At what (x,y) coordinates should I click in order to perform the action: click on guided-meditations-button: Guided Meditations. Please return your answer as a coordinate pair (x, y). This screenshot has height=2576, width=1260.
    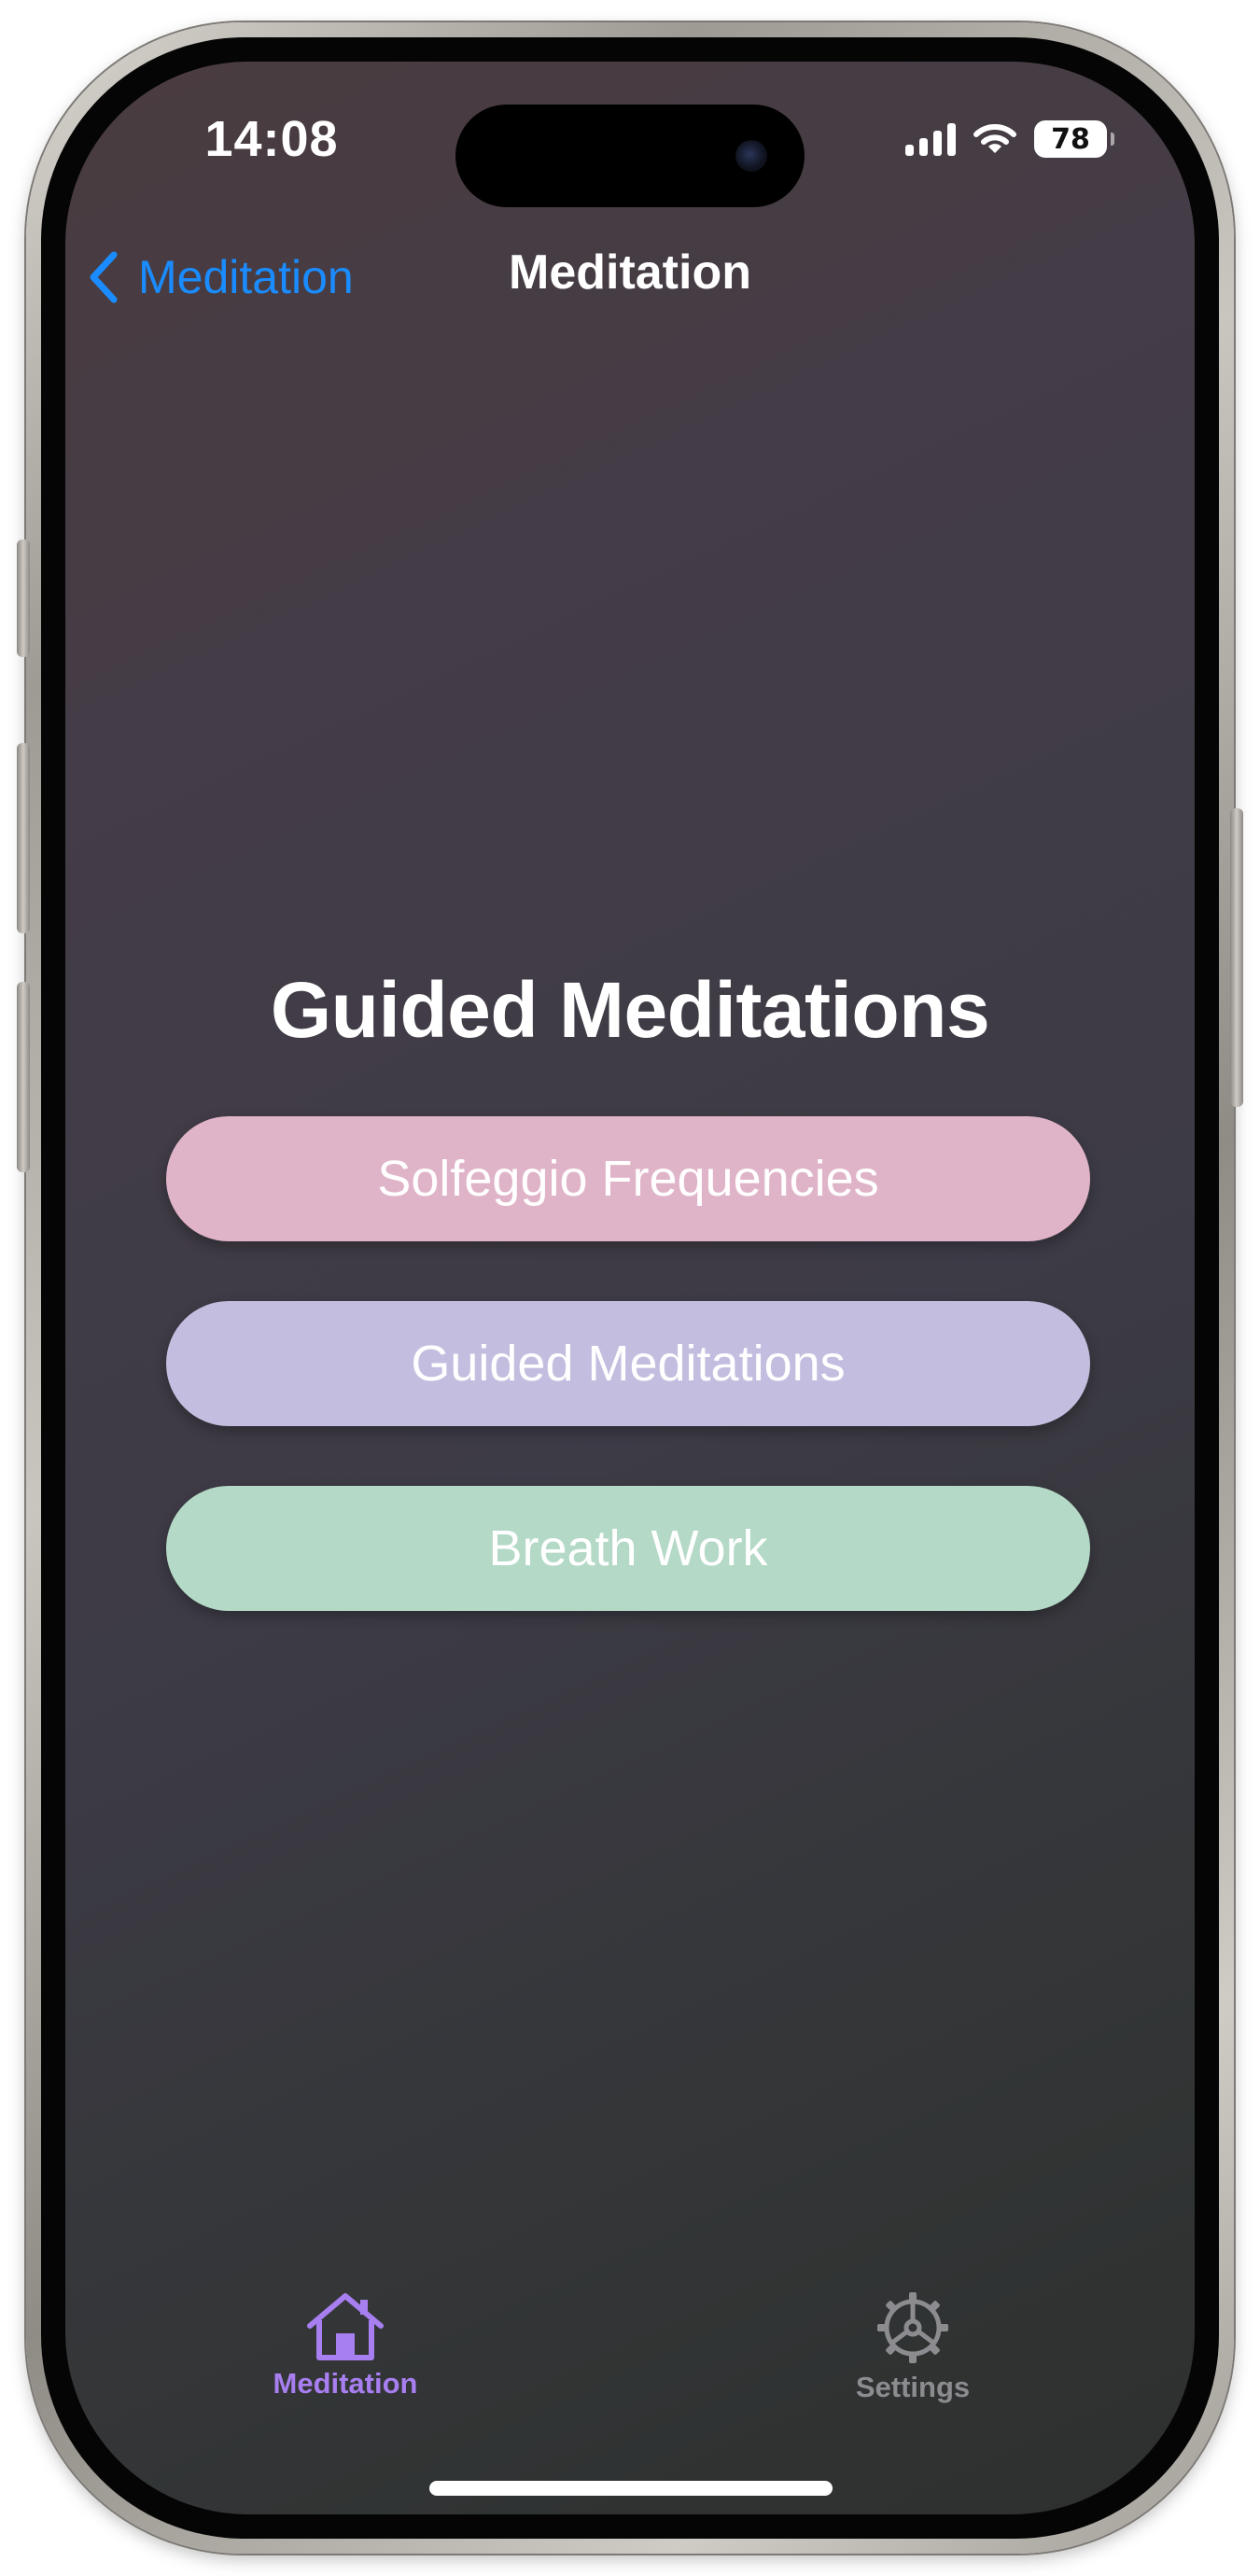
    Looking at the image, I should click on (628, 1363).